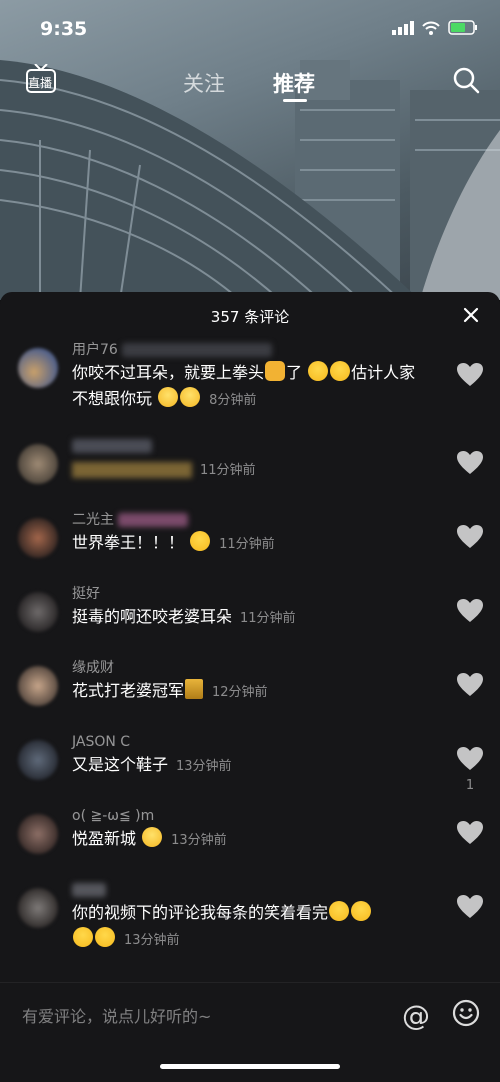 This screenshot has height=1082, width=500. I want to click on comment-time: 8分钟前, so click(233, 400).